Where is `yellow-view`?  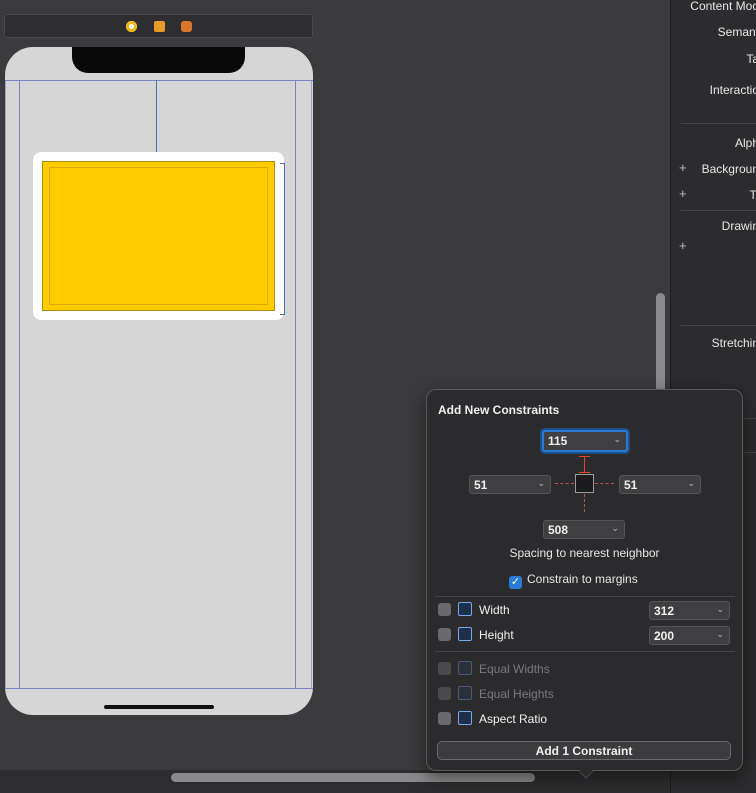
yellow-view is located at coordinates (158, 236).